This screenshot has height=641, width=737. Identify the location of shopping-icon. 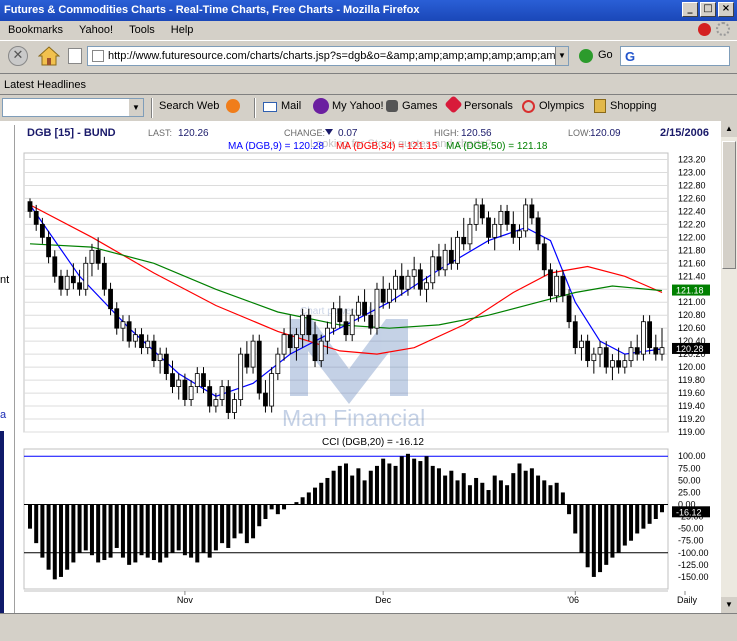
(600, 106).